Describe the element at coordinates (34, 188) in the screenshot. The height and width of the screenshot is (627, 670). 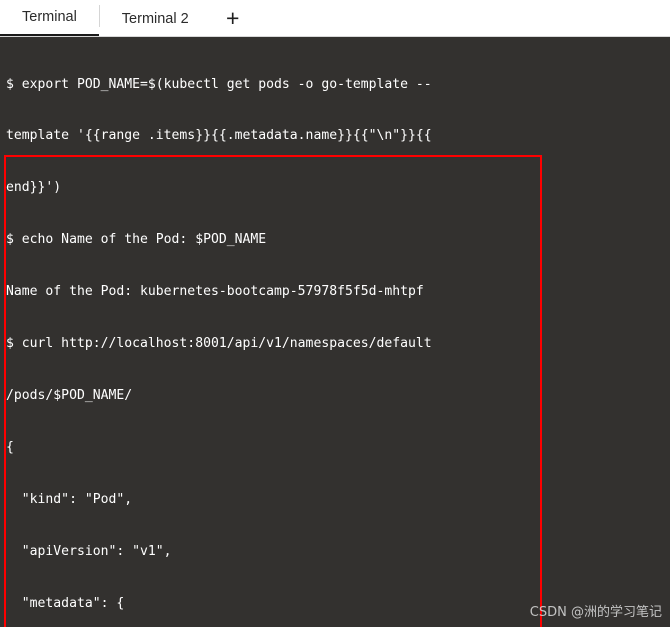
I see `terminal-line: end}}')` at that location.